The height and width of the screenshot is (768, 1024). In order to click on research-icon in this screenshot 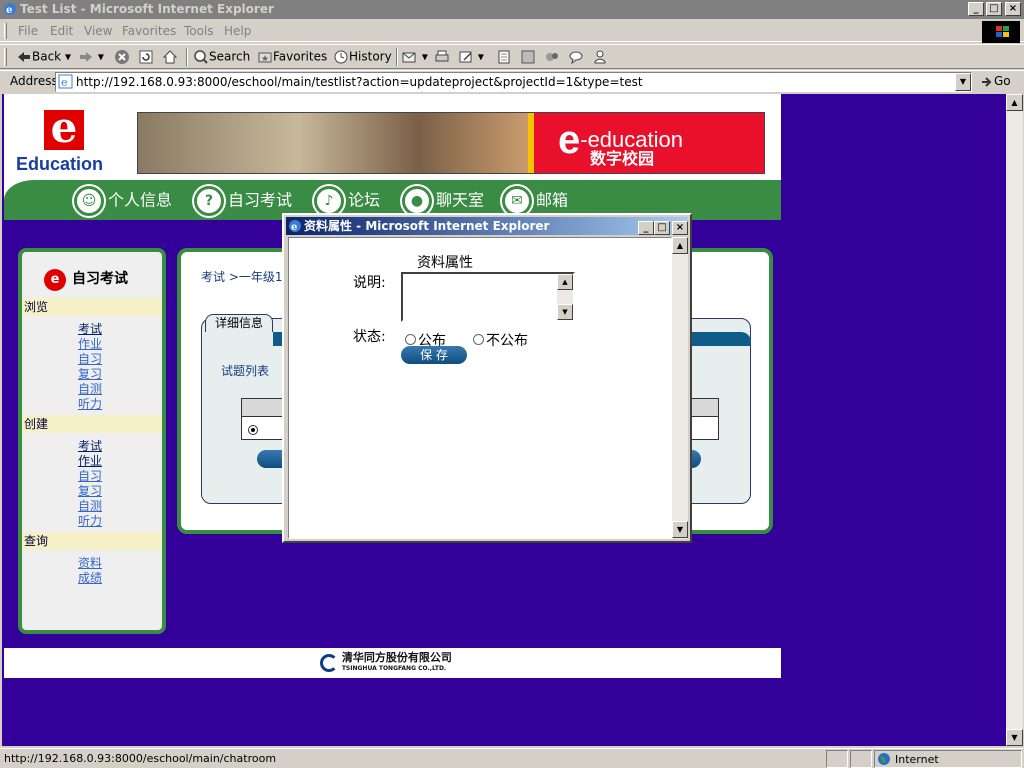, I will do `click(528, 57)`.